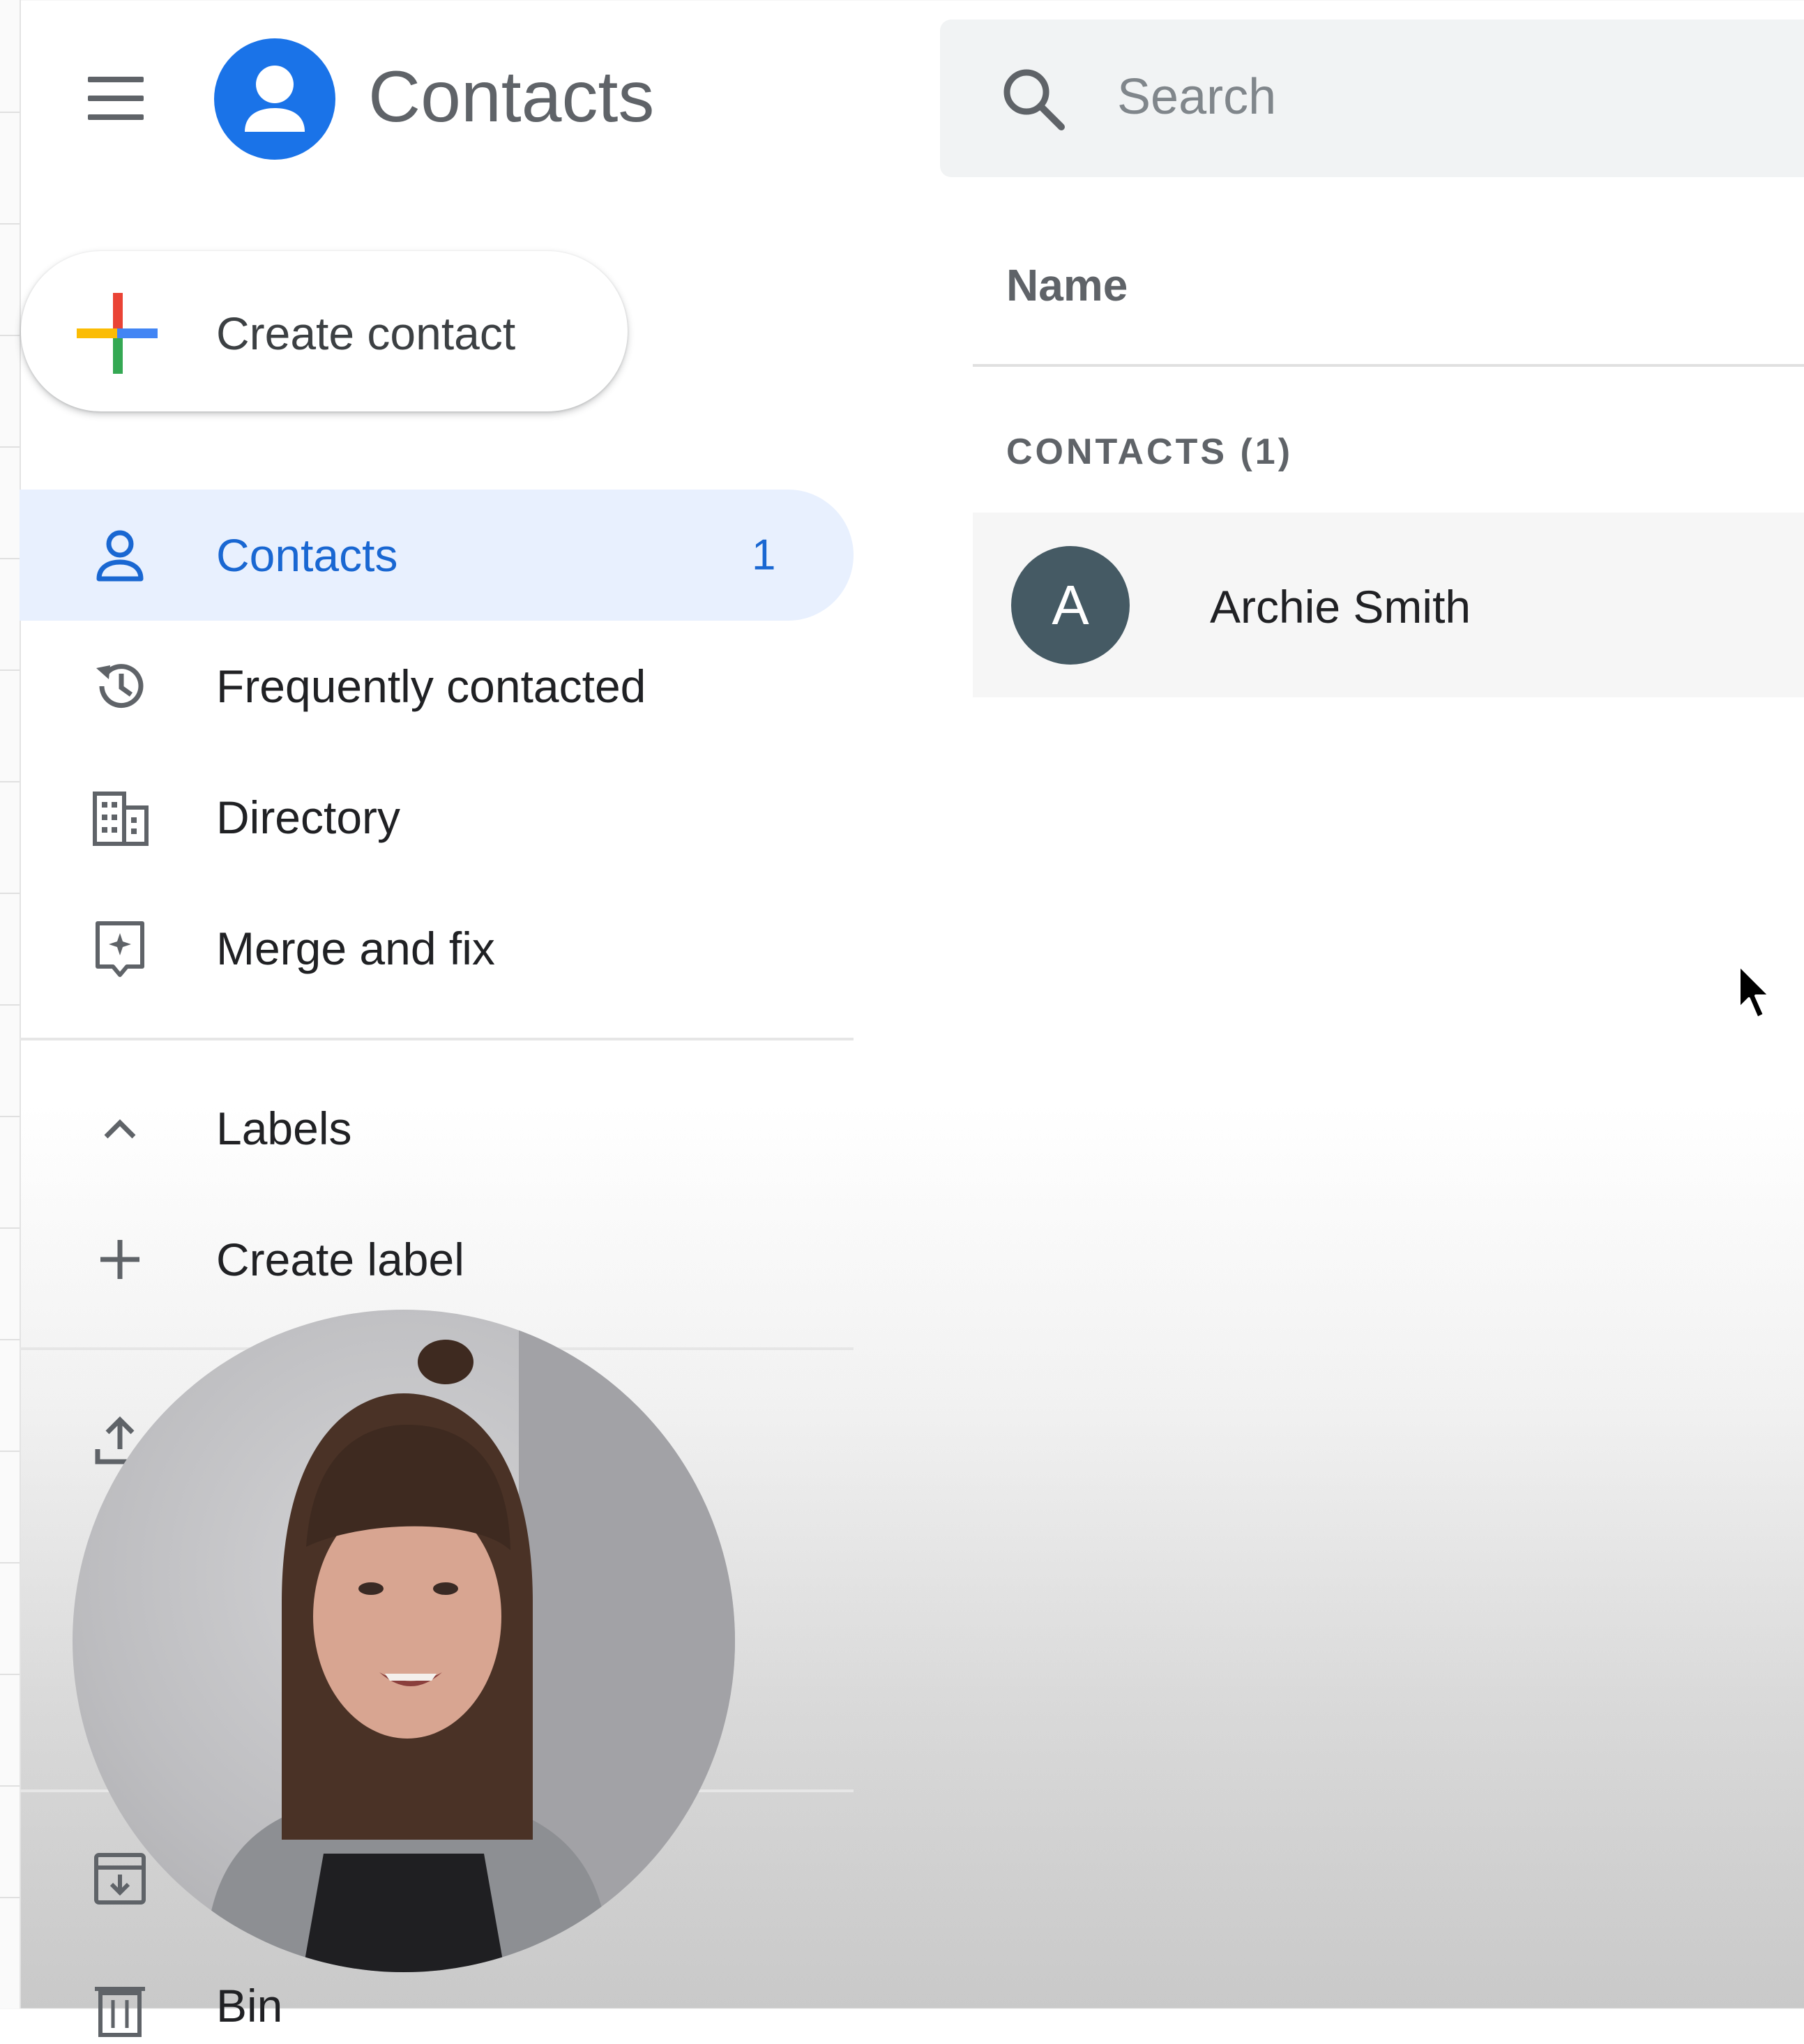 The width and height of the screenshot is (1804, 2044). I want to click on person-icon, so click(120, 555).